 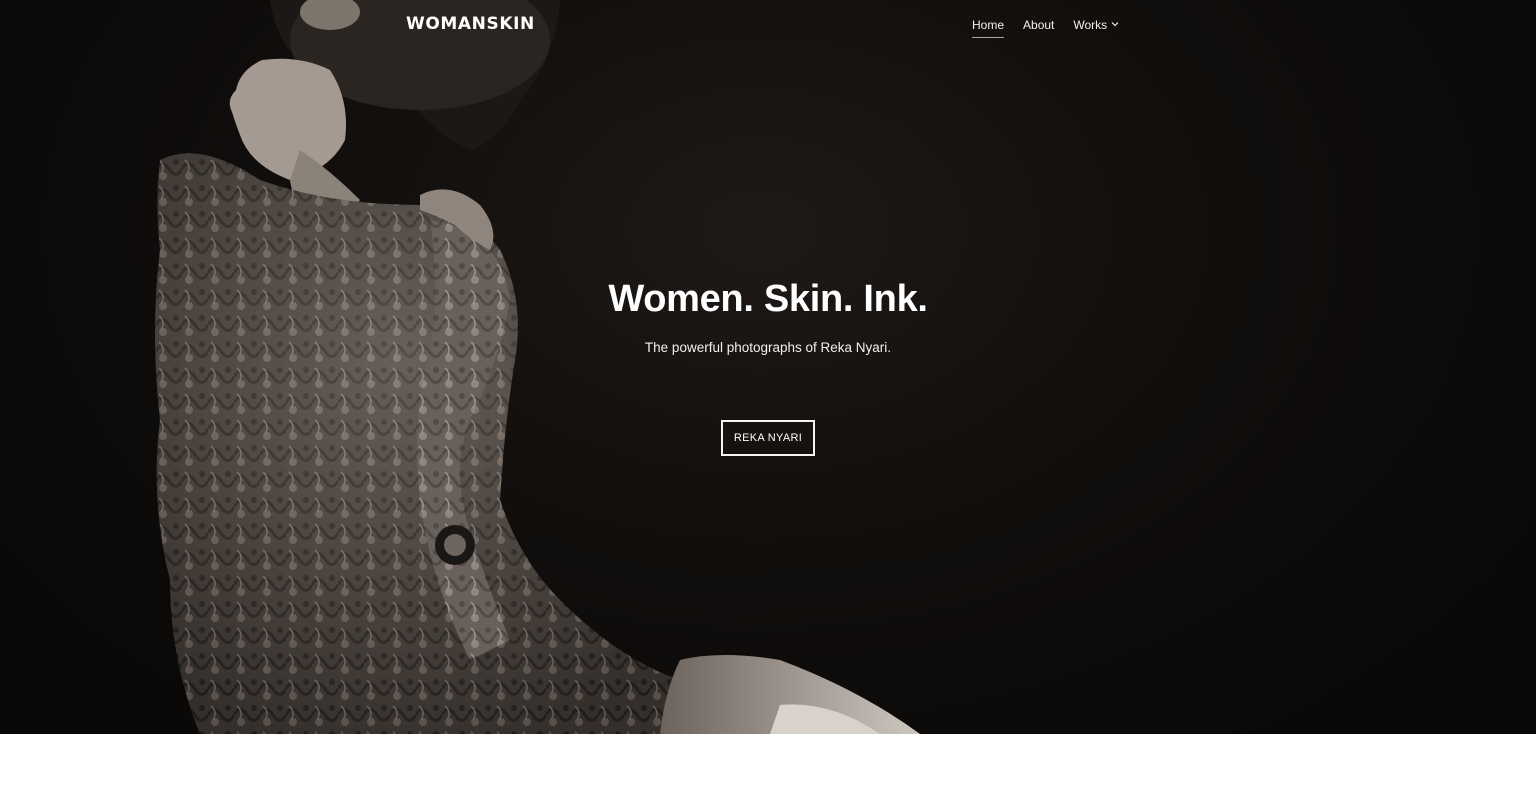 I want to click on nav-item-label: Works, so click(x=1090, y=25).